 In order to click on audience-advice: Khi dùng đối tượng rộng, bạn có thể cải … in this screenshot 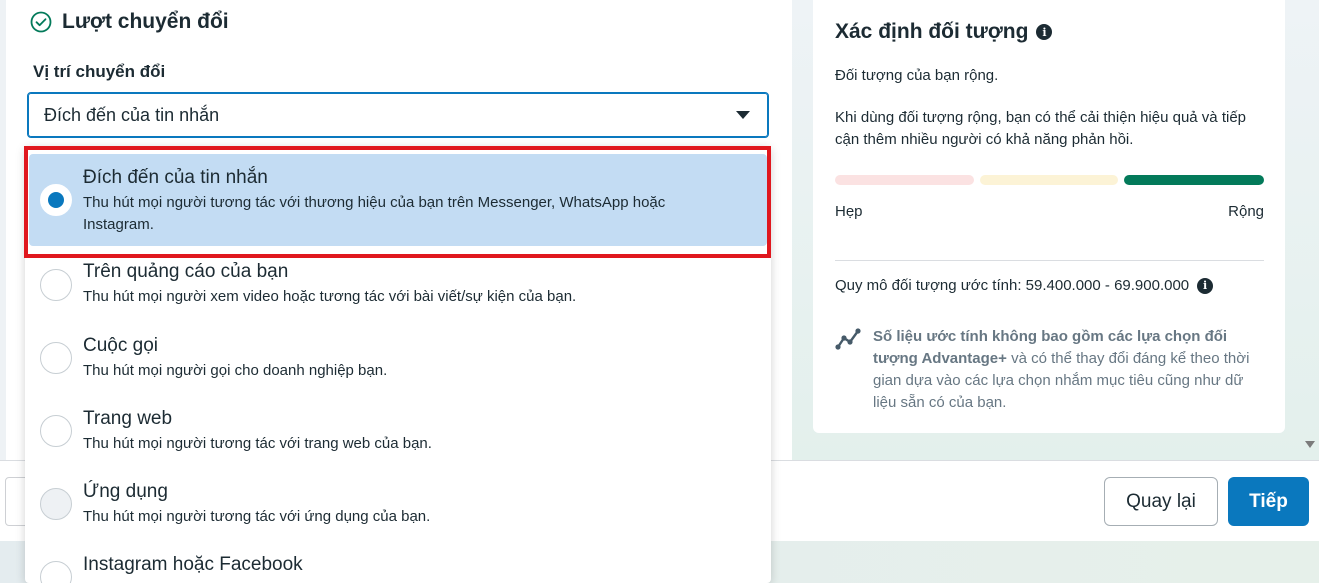, I will do `click(1040, 128)`.